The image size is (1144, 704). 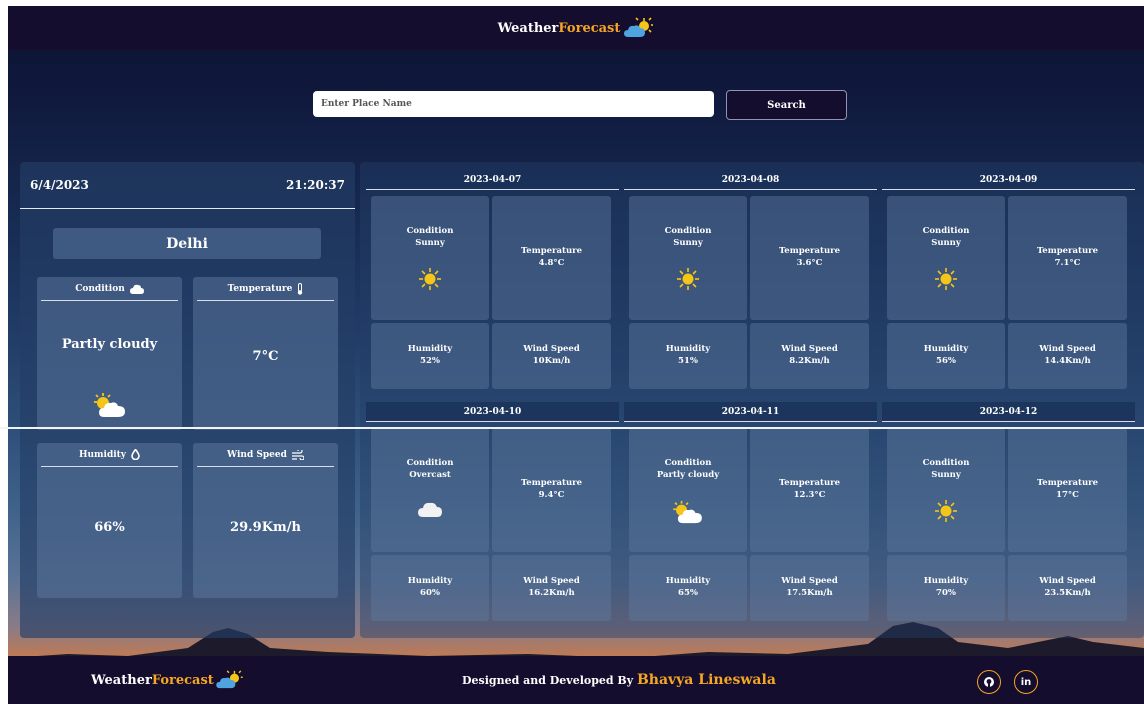 I want to click on search-button: Search, so click(x=786, y=105).